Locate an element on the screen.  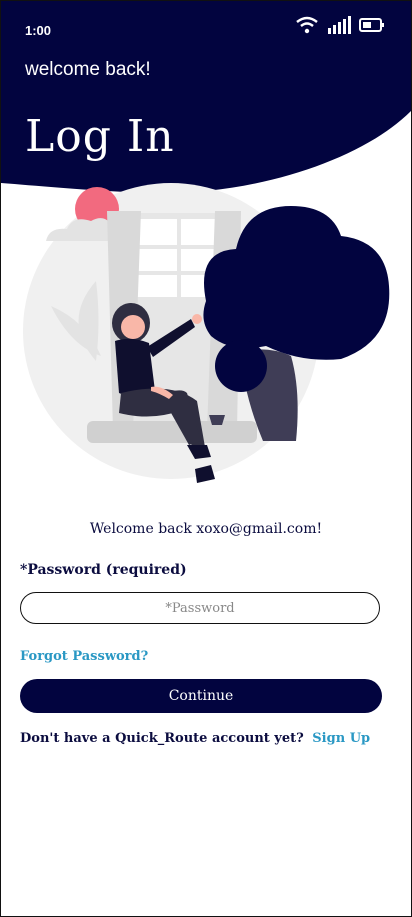
signup-link: Sign Up is located at coordinates (341, 738).